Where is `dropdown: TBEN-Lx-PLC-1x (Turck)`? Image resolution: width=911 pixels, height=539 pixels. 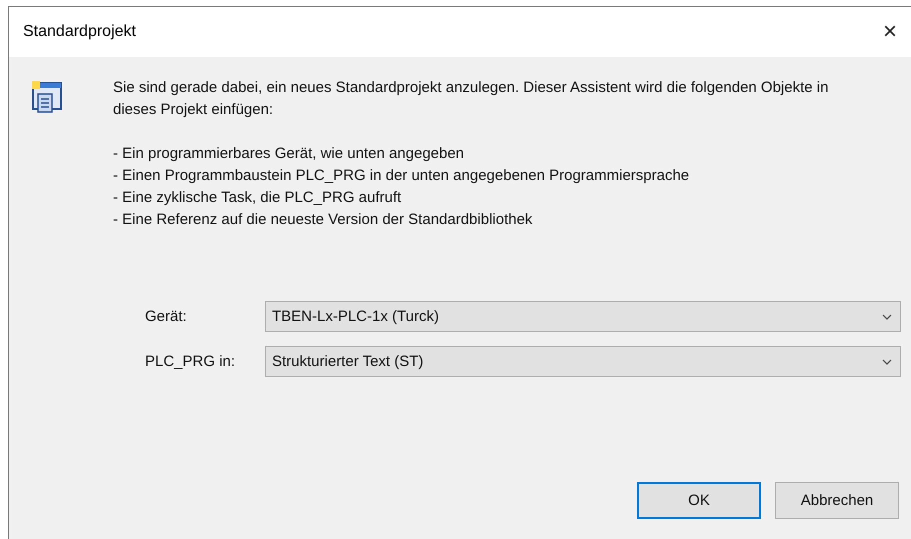 dropdown: TBEN-Lx-PLC-1x (Turck) is located at coordinates (583, 316).